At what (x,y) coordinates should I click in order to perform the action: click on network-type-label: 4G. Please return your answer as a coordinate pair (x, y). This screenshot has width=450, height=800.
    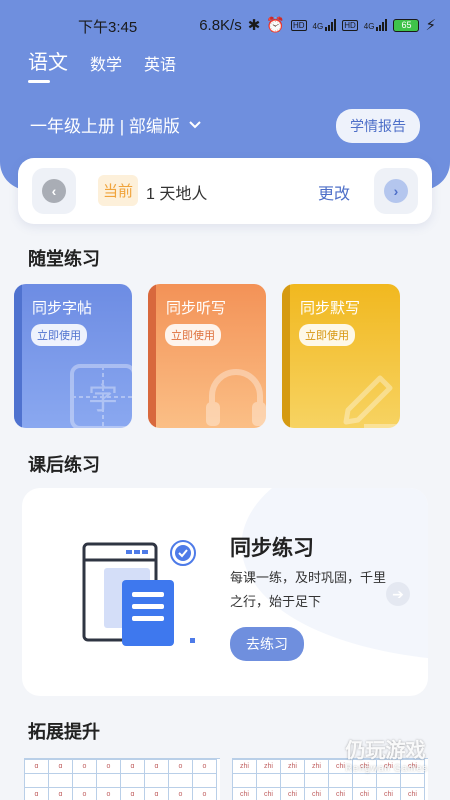
    Looking at the image, I should click on (318, 26).